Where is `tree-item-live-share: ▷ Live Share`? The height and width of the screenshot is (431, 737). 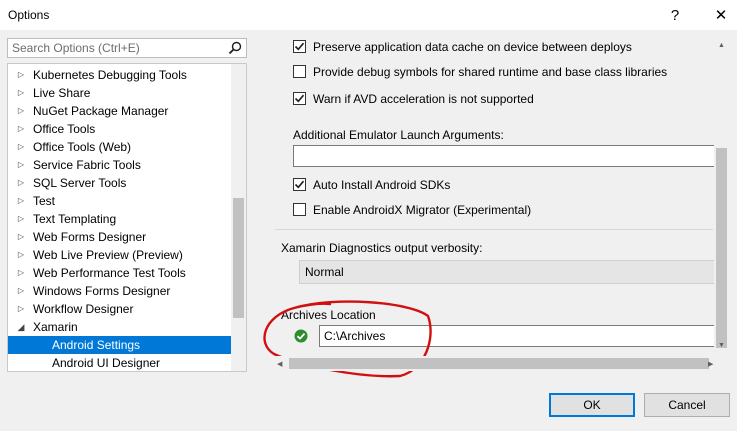 tree-item-live-share: ▷ Live Share is located at coordinates (119, 93).